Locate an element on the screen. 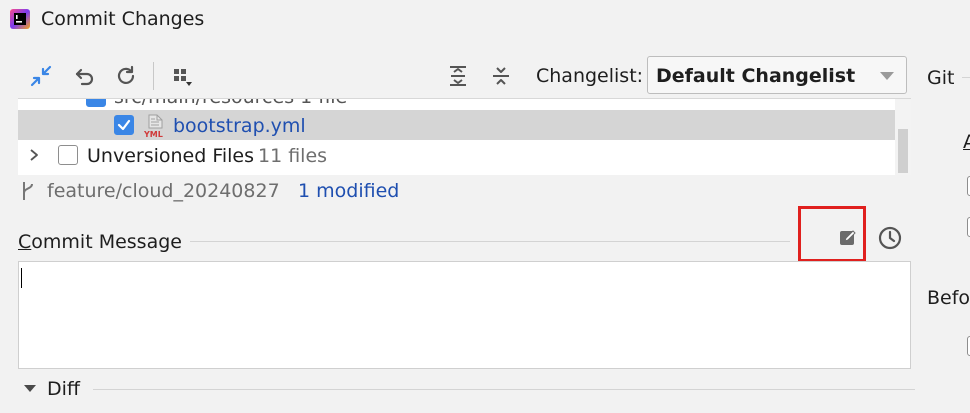 Image resolution: width=970 pixels, height=413 pixels. git-branch-icon is located at coordinates (28, 193).